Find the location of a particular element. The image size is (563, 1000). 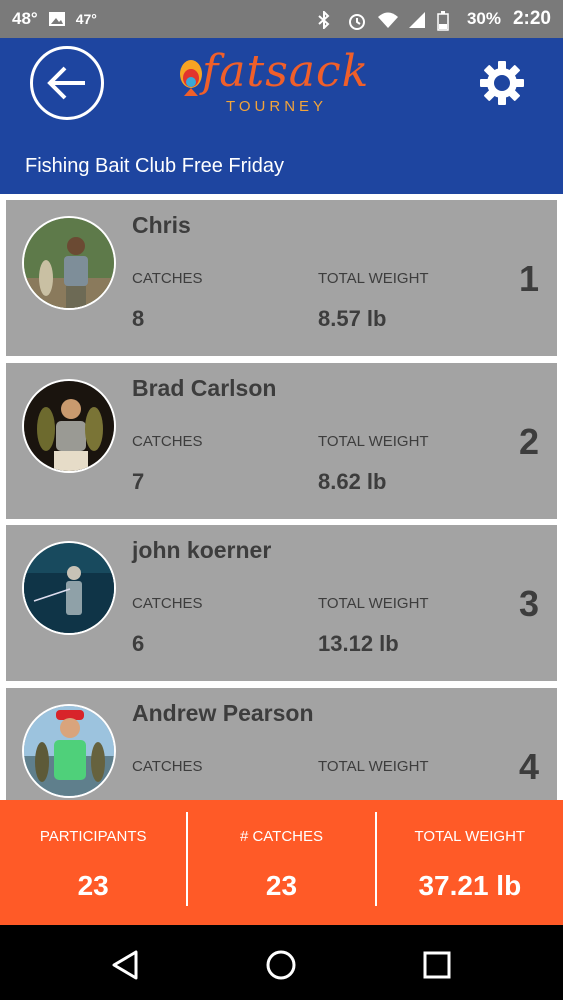

system-nav-bar is located at coordinates (281, 962).